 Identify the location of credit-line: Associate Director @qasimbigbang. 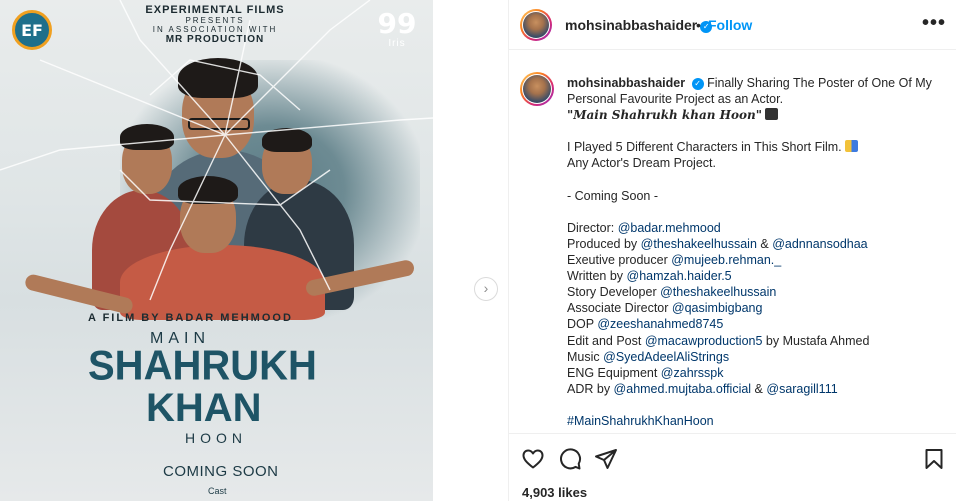
(757, 308).